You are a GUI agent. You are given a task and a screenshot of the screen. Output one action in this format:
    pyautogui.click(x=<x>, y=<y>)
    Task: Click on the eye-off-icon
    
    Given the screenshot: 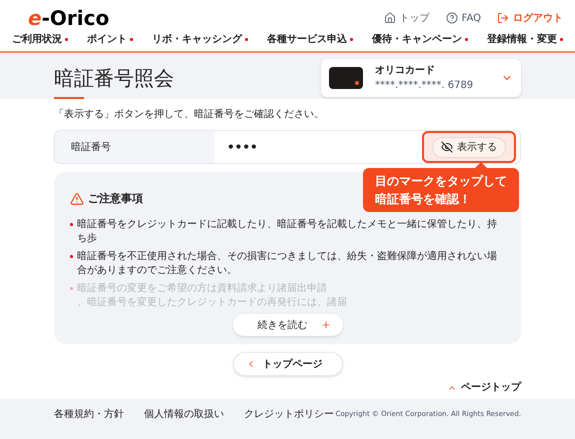 What is the action you would take?
    pyautogui.click(x=447, y=147)
    